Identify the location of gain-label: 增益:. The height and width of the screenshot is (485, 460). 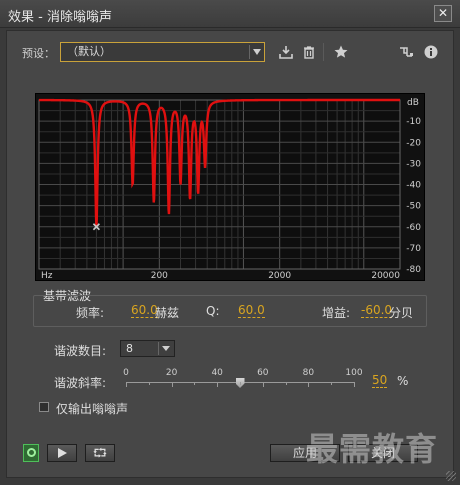
(336, 313).